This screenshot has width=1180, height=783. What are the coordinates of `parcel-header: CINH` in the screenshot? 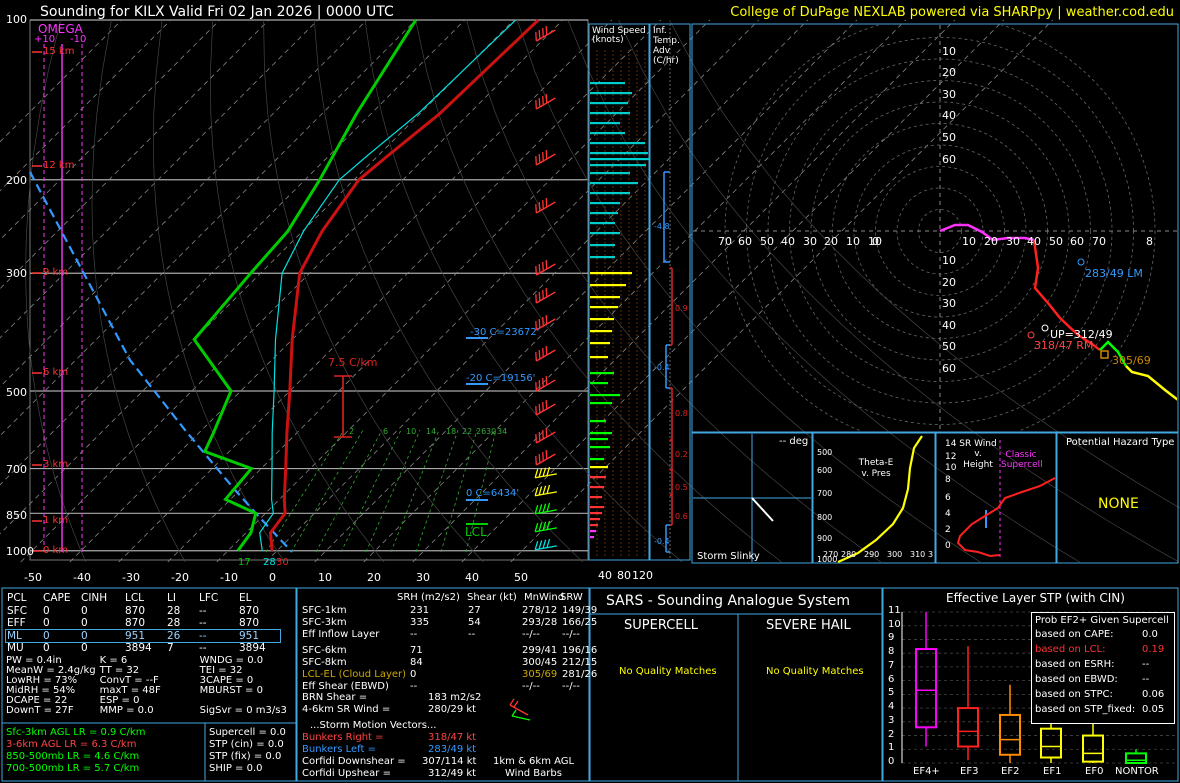 It's located at (94, 598).